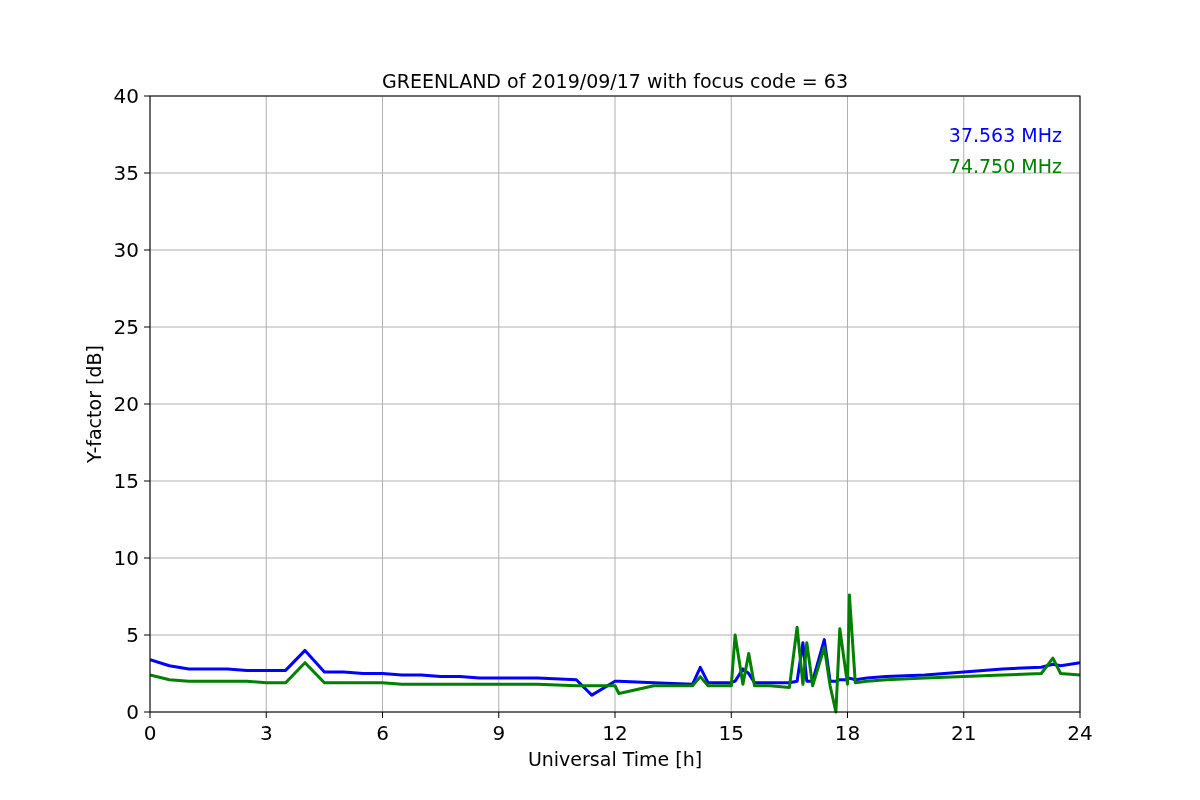  Describe the element at coordinates (964, 733) in the screenshot. I see `tick-label: 21` at that location.